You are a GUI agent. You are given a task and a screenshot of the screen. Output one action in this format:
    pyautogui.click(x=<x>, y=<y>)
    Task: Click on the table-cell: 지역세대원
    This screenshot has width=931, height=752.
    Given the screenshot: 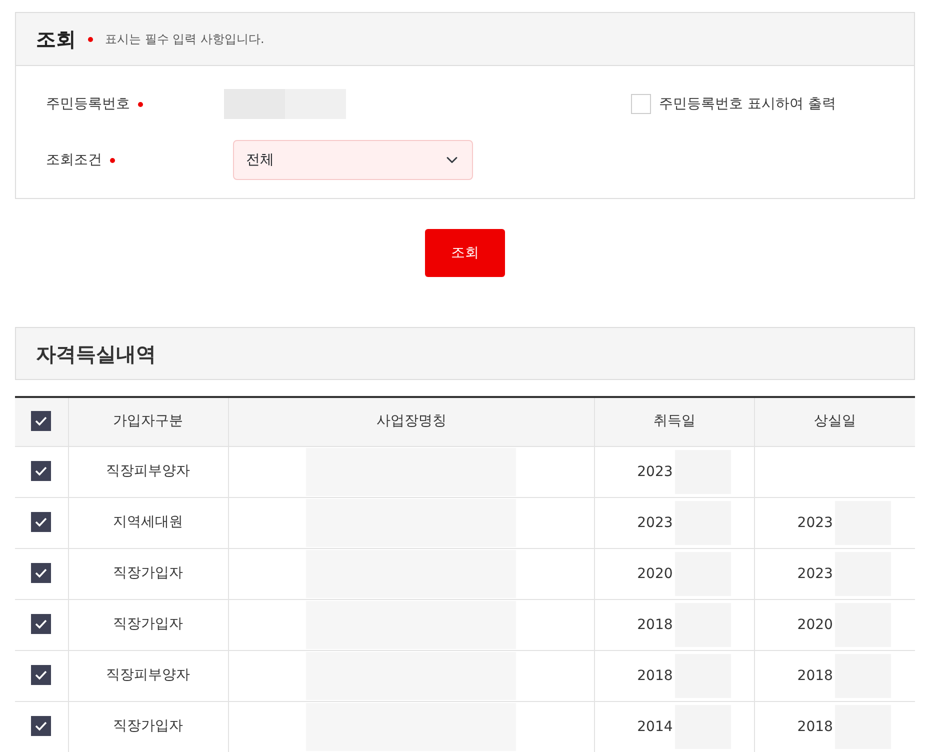 What is the action you would take?
    pyautogui.click(x=148, y=522)
    